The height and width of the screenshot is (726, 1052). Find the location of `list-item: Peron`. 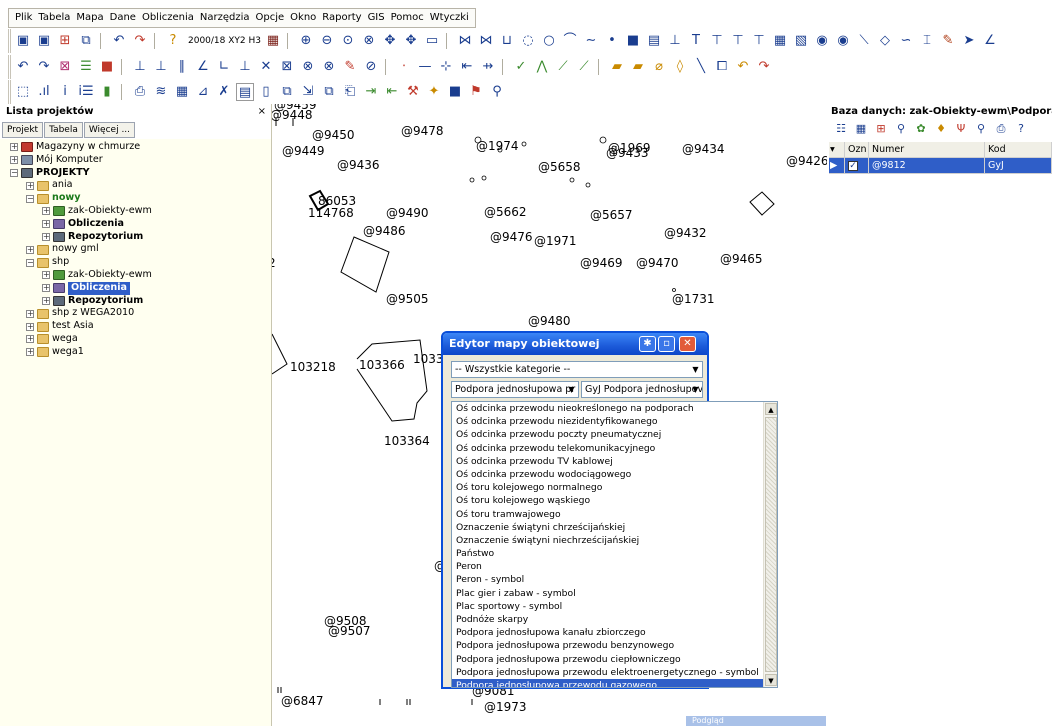

list-item: Peron is located at coordinates (608, 566).